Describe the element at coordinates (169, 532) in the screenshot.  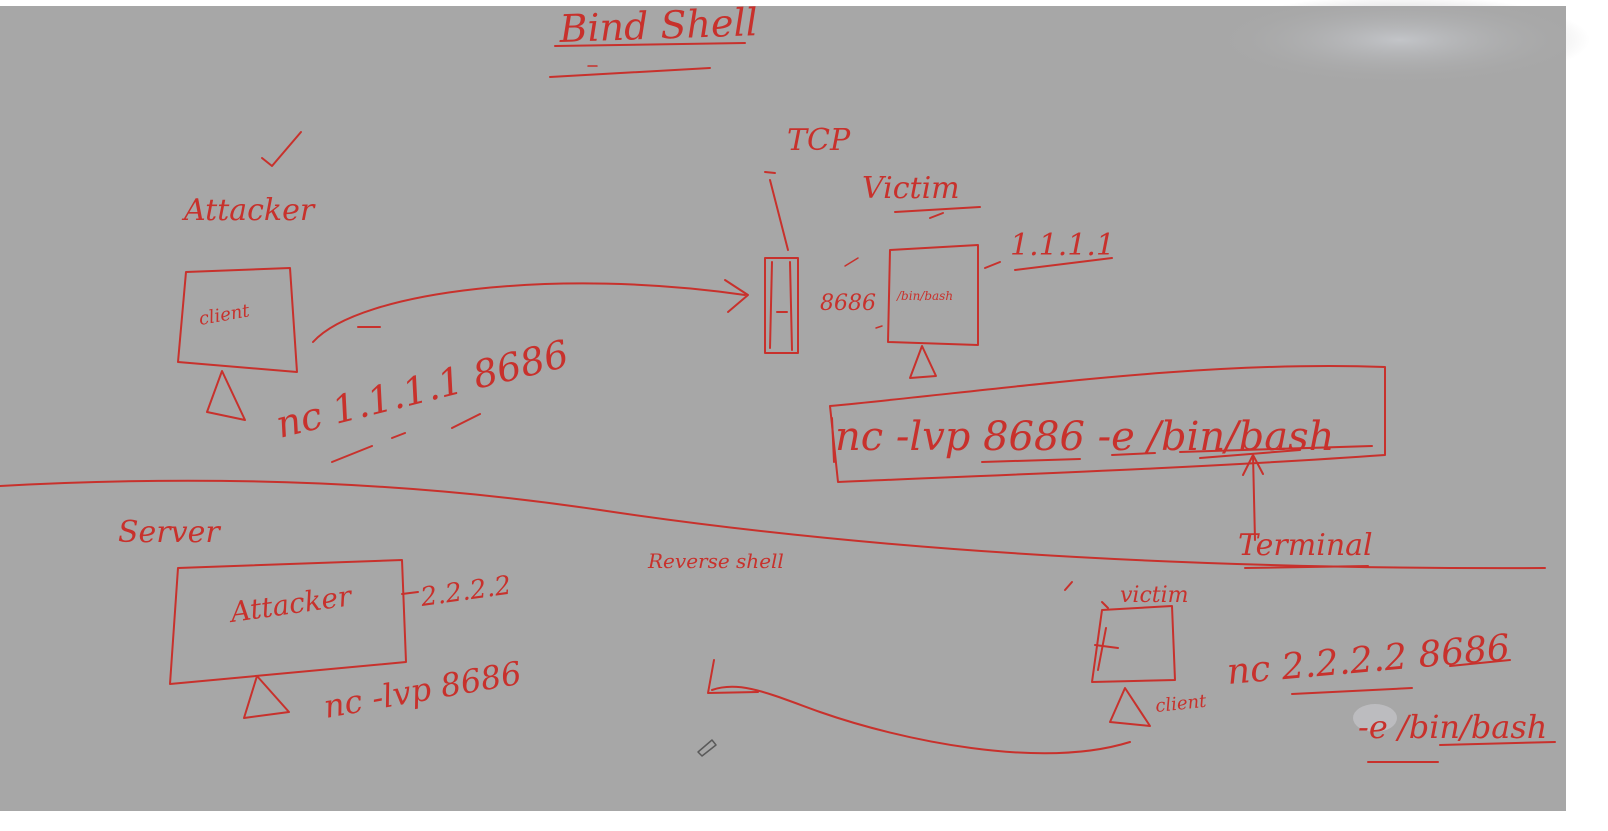
I see `server-label: Server` at that location.